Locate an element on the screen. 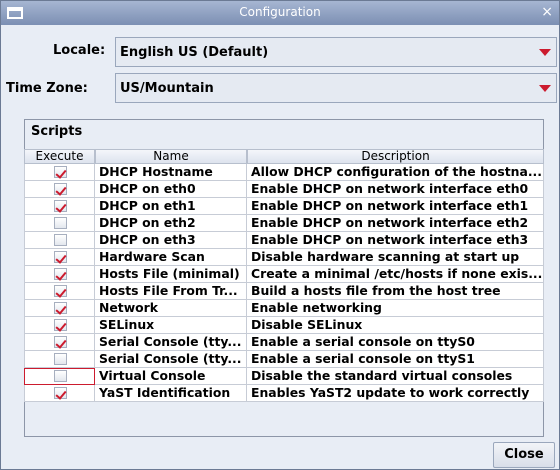 The height and width of the screenshot is (470, 560). script-description: Build a hosts file from the host tree is located at coordinates (395, 291).